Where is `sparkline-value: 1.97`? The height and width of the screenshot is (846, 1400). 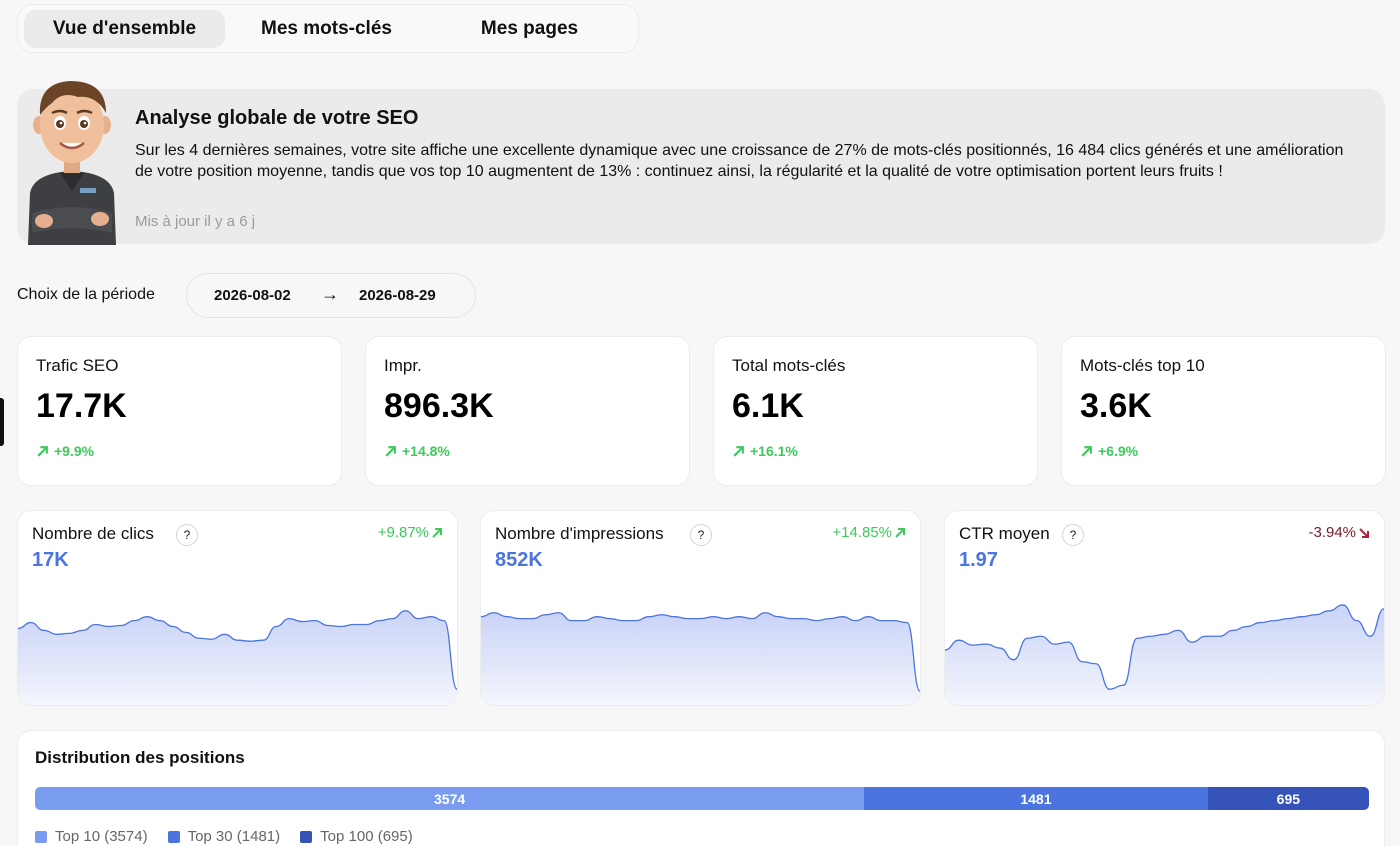
sparkline-value: 1.97 is located at coordinates (978, 560).